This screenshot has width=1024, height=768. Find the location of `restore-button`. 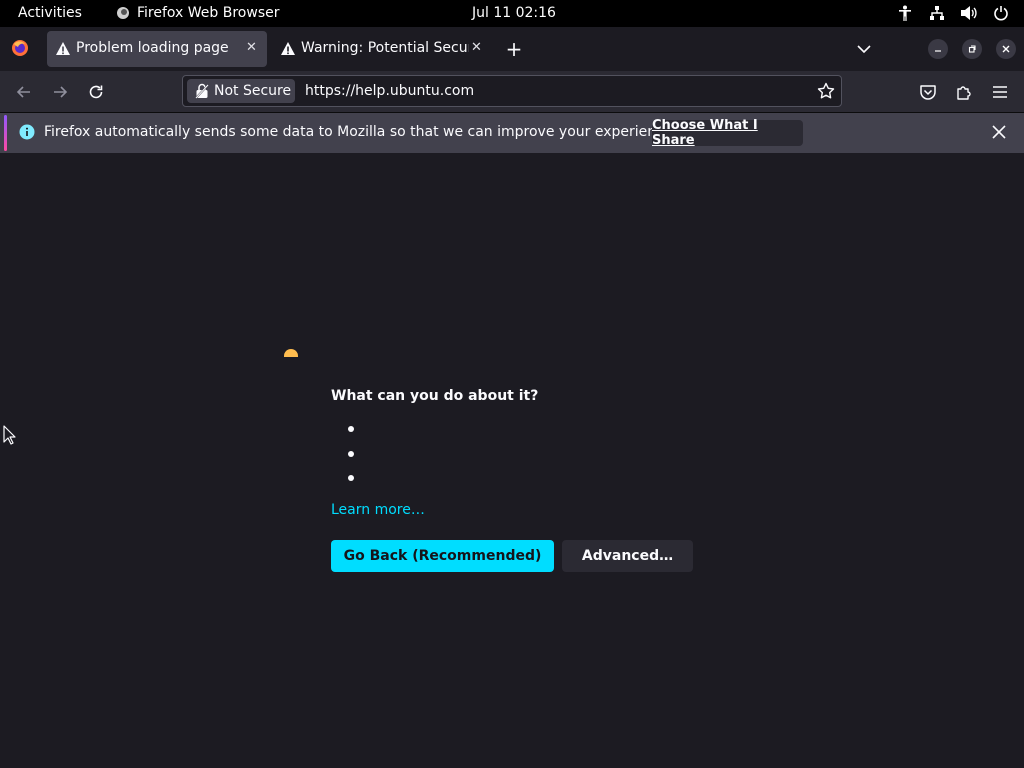

restore-button is located at coordinates (972, 49).